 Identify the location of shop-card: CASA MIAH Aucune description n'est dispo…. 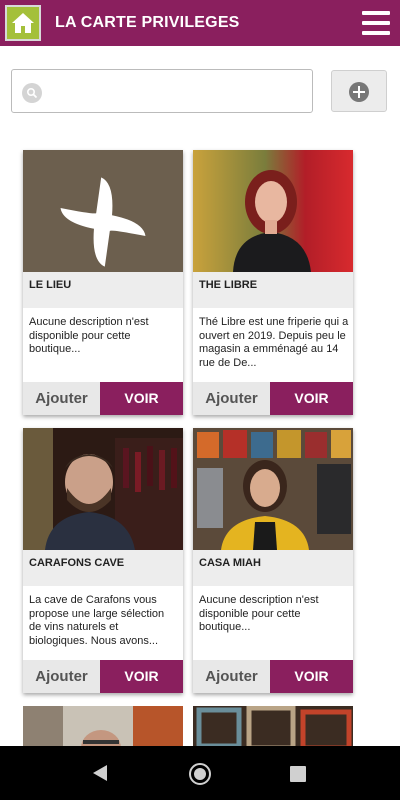
(273, 560).